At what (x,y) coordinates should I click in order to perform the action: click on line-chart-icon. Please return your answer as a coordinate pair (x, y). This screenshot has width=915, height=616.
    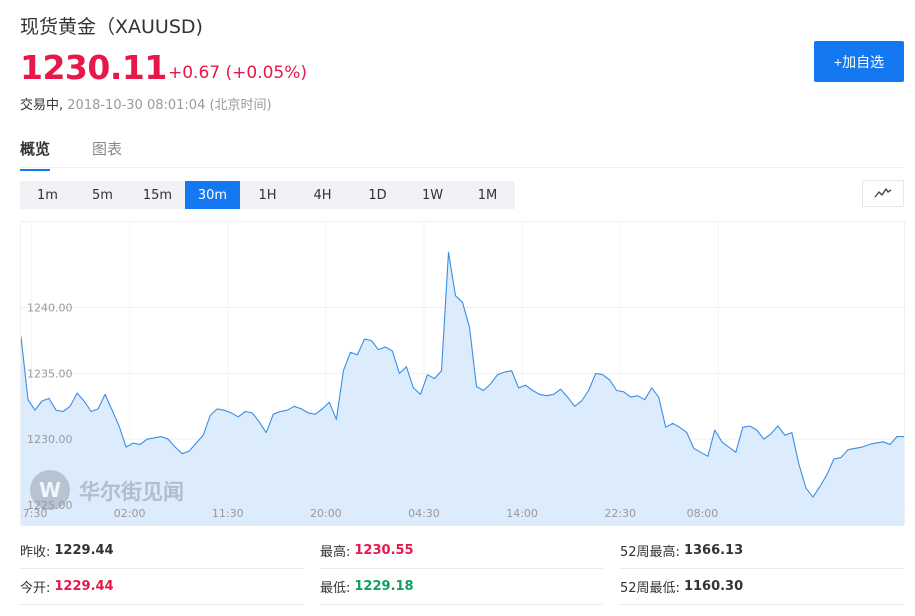
    Looking at the image, I should click on (883, 193).